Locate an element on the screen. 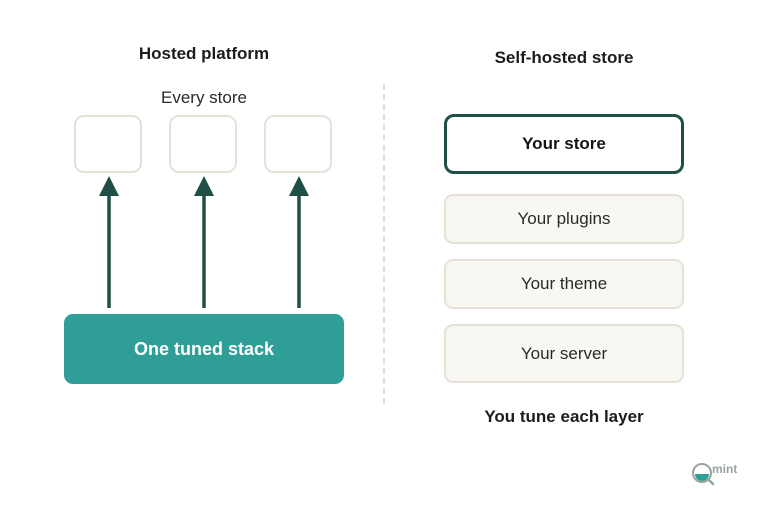 Image resolution: width=768 pixels, height=508 pixels. layer-theme: Your theme is located at coordinates (564, 284).